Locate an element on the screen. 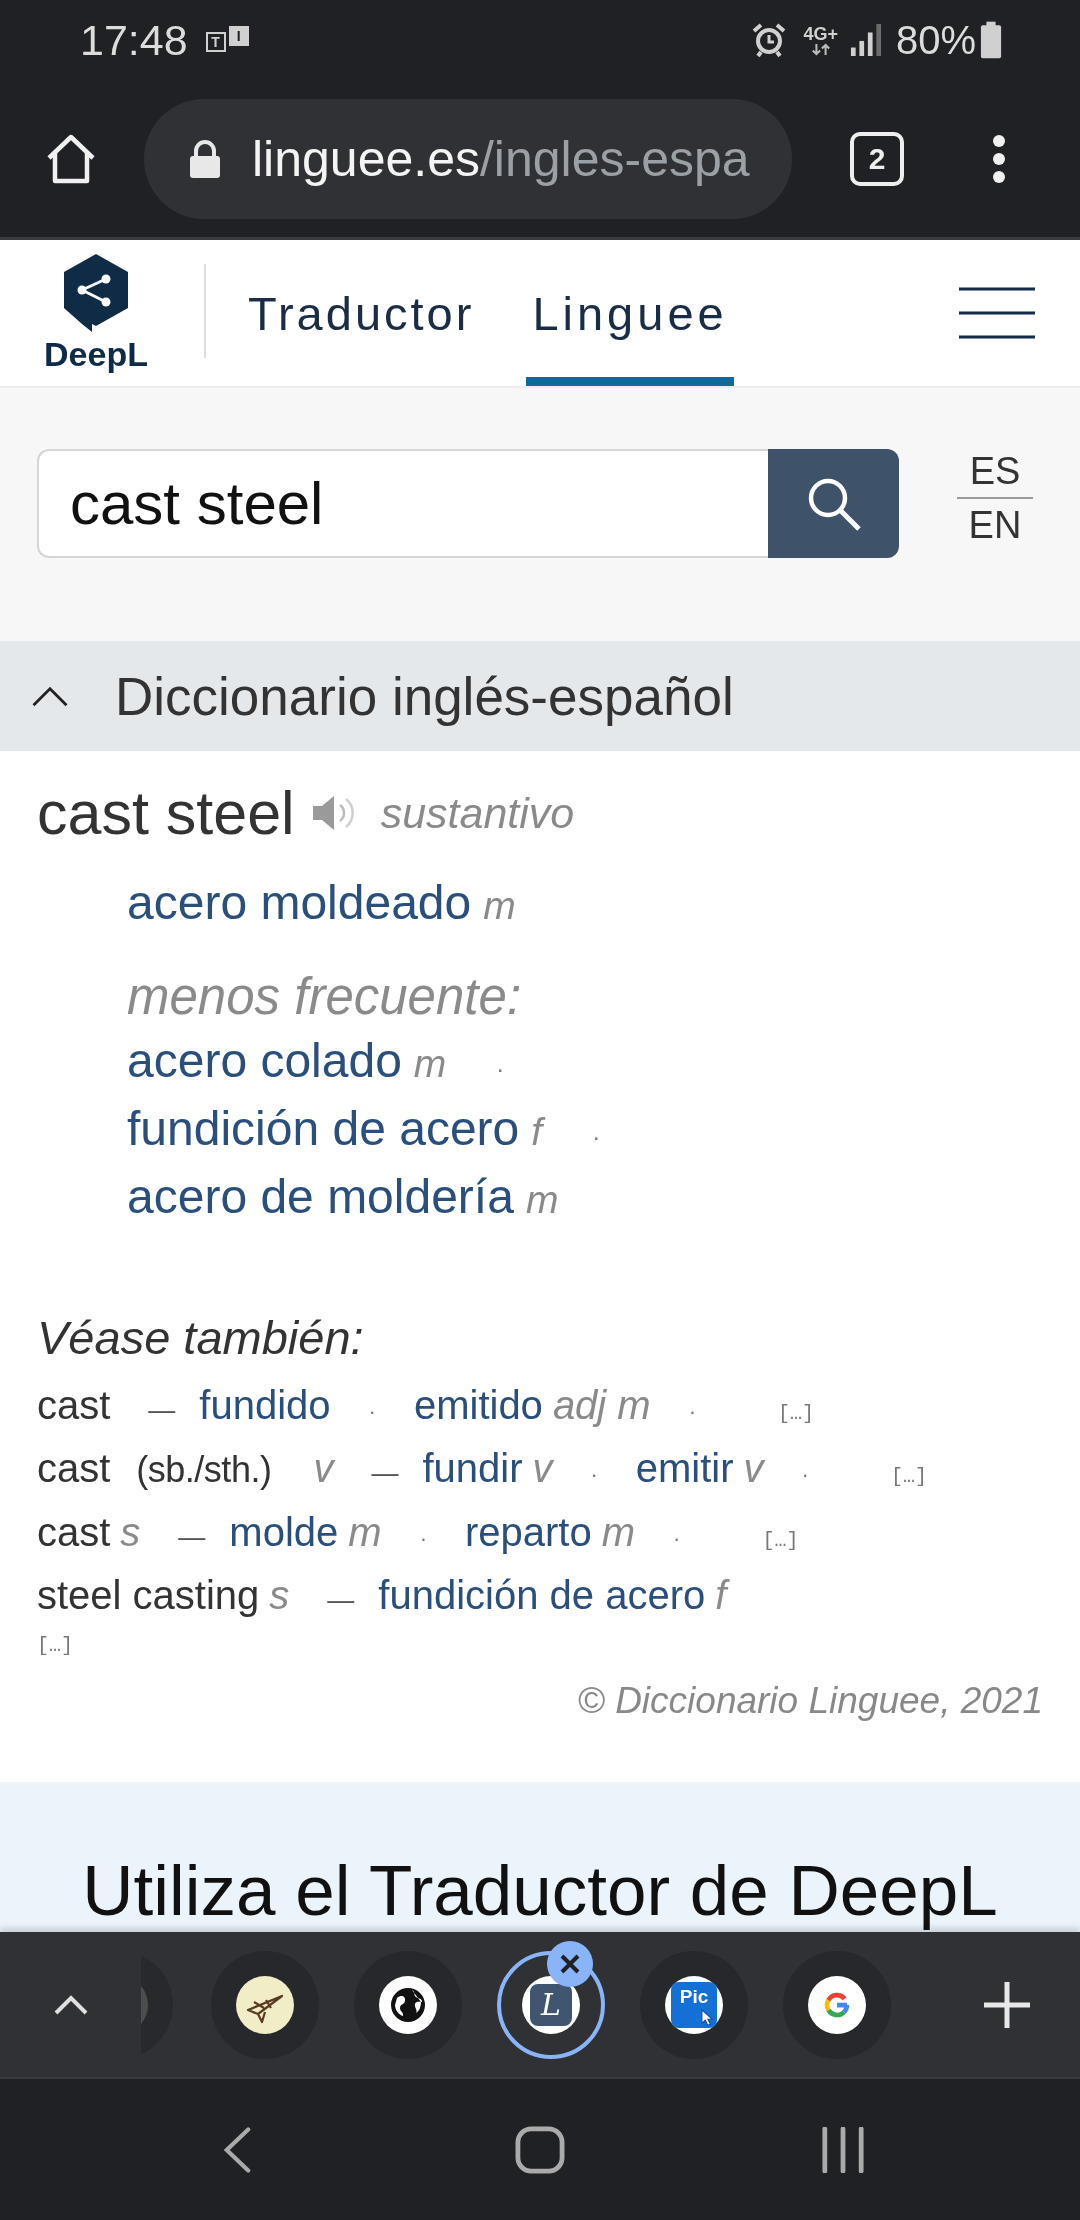 This screenshot has width=1080, height=2220. copyright-text: © Diccionario Linguee, 2021 is located at coordinates (809, 1701).